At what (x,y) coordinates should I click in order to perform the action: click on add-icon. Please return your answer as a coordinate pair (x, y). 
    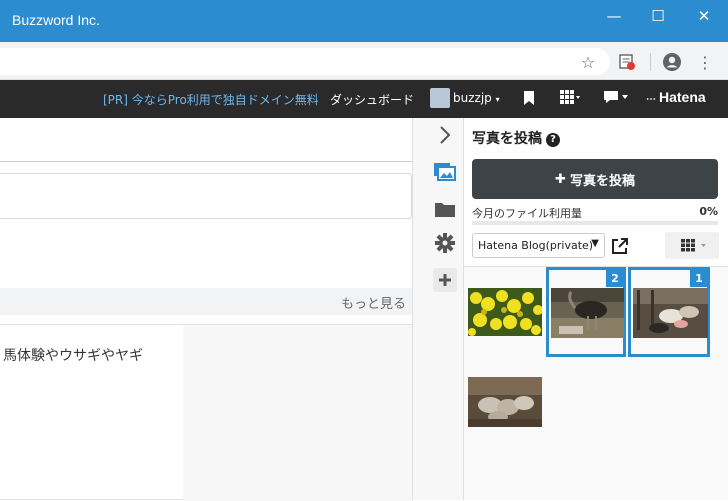
    Looking at the image, I should click on (445, 280).